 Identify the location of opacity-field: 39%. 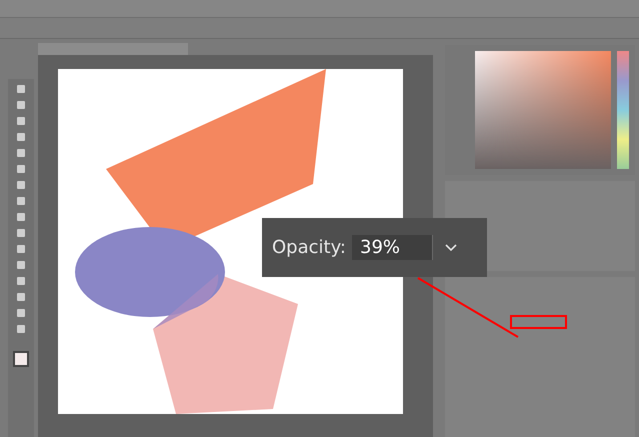
(392, 247).